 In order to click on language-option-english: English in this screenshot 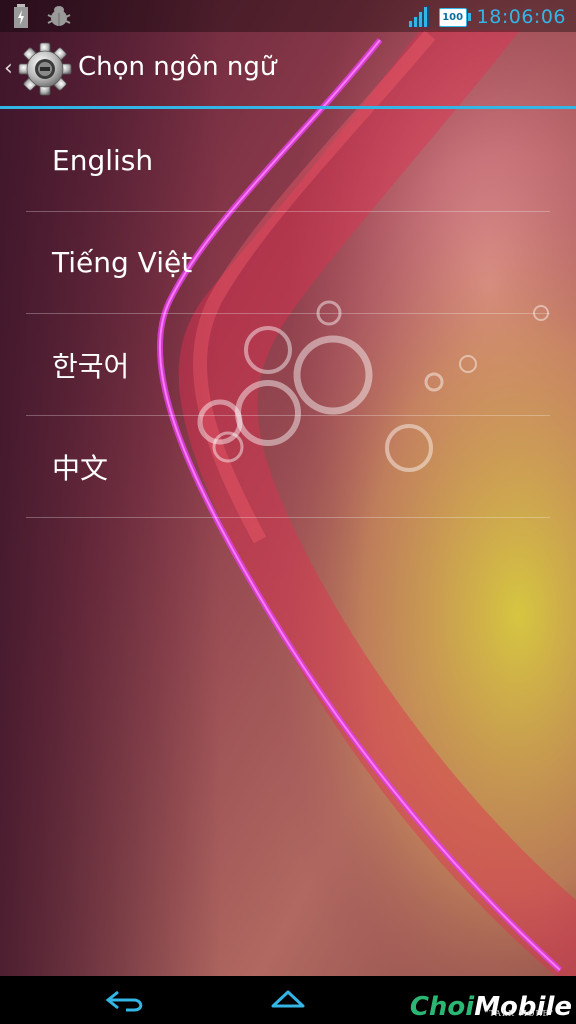, I will do `click(288, 160)`.